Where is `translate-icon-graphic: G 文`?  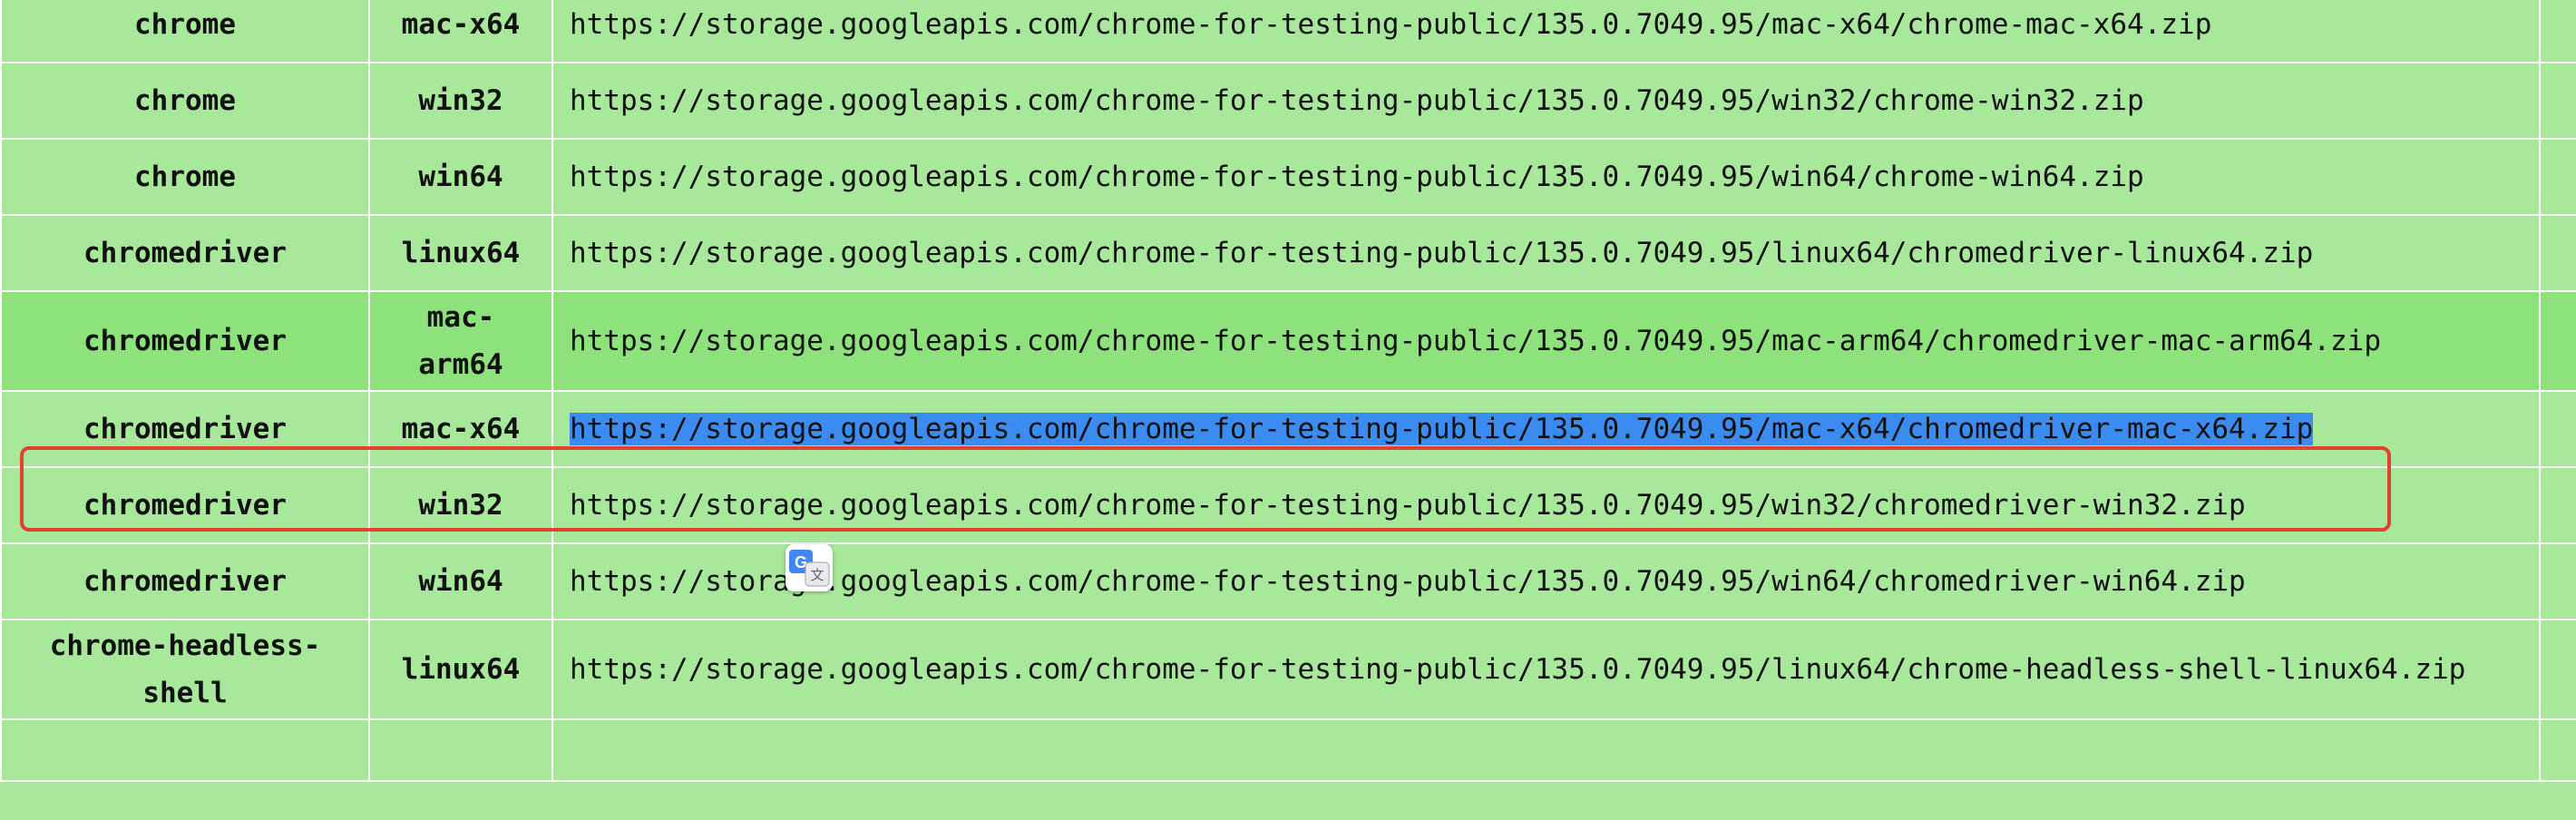 translate-icon-graphic: G 文 is located at coordinates (809, 568).